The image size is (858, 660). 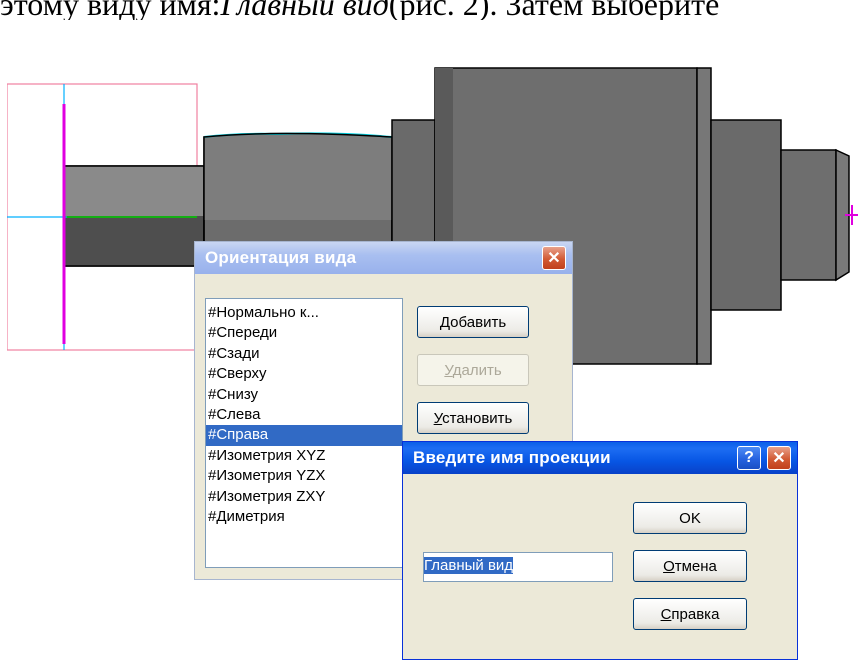 I want to click on list-item: #Слева, so click(x=304, y=415).